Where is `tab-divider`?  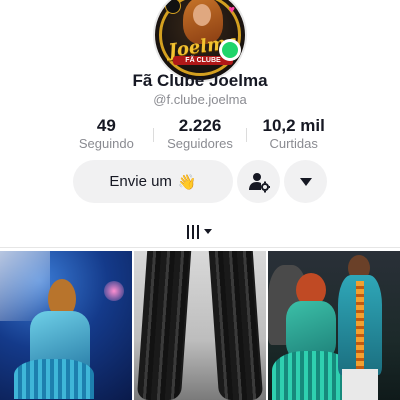
tab-divider is located at coordinates (200, 247).